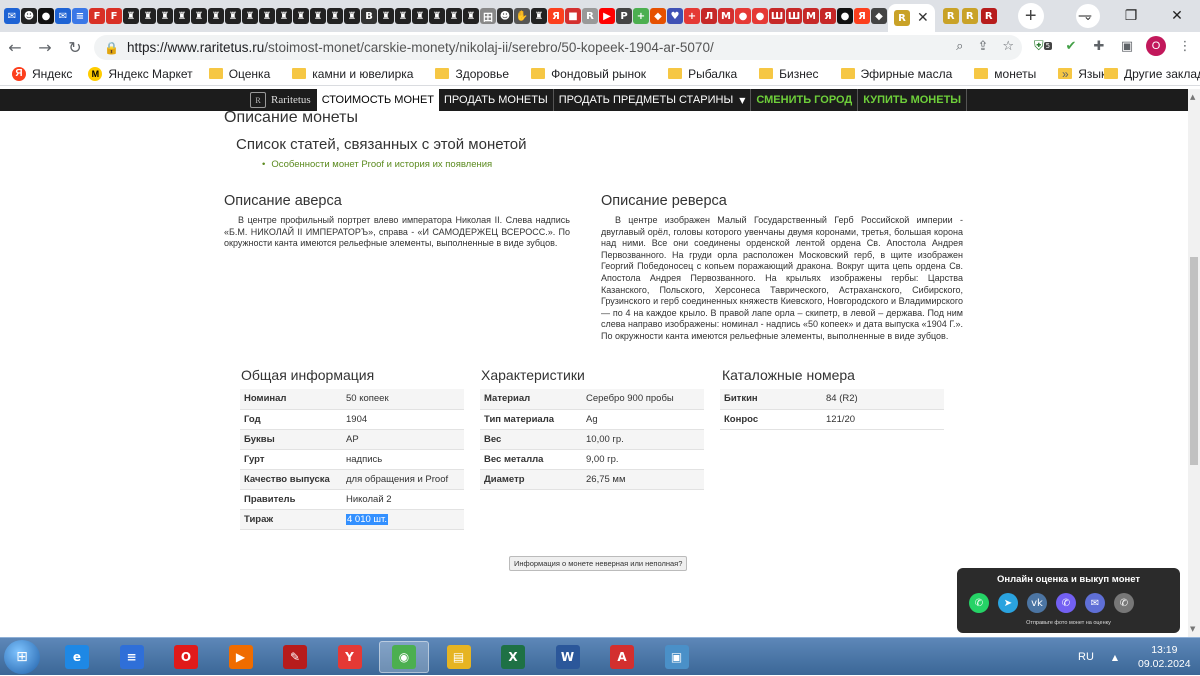  Describe the element at coordinates (805, 100) in the screenshot. I see `site-nav-item: СМЕНИТЬ ГОРОД` at that location.